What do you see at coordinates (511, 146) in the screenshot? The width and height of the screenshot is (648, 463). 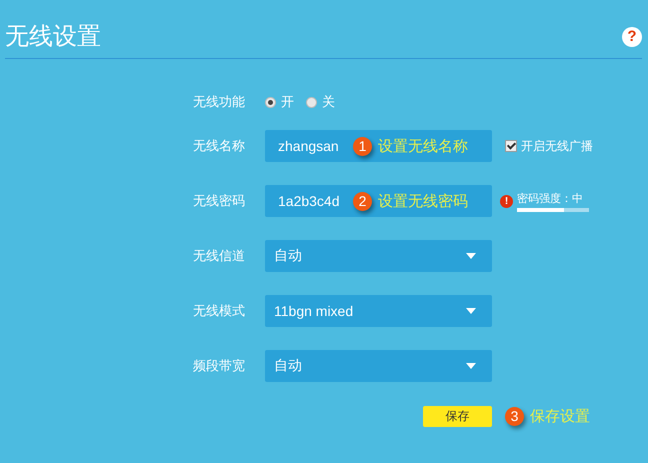 I see `checkbox` at bounding box center [511, 146].